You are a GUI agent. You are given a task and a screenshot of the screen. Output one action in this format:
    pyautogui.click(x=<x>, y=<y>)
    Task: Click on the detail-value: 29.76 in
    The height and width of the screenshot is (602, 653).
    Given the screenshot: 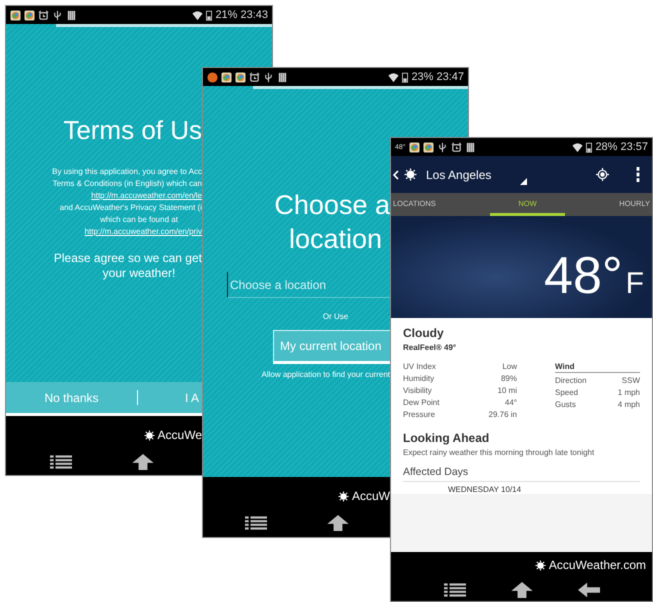 What is the action you would take?
    pyautogui.click(x=502, y=415)
    